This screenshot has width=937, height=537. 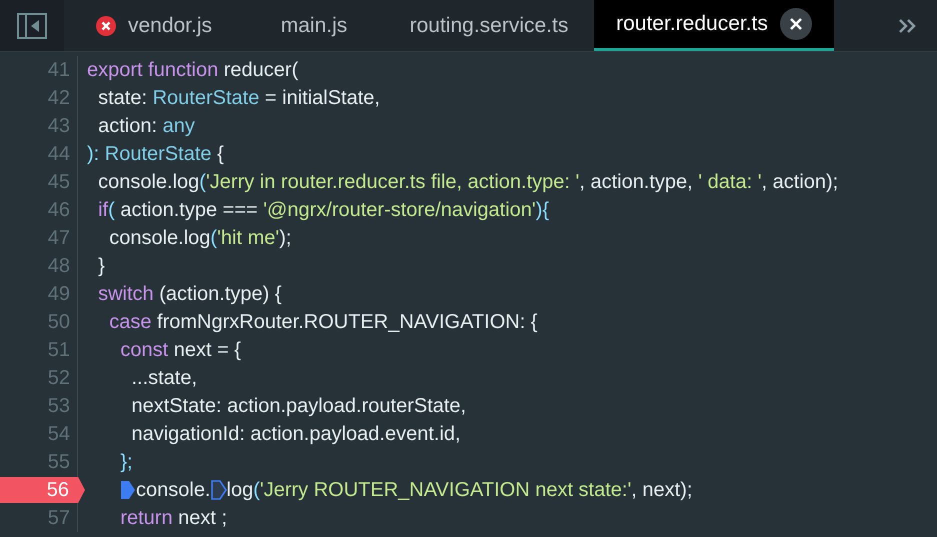 What do you see at coordinates (446, 490) in the screenshot?
I see `code-token: 'Jerry ROUTER_NAVIGATION next state:'` at bounding box center [446, 490].